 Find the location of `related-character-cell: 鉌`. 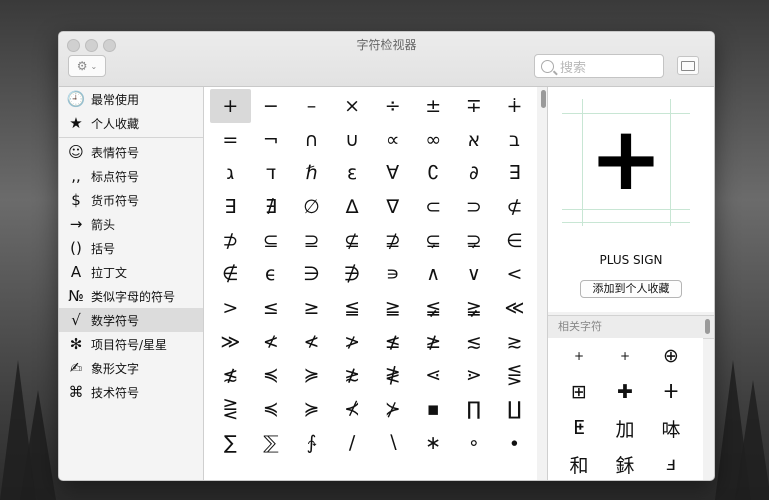

related-character-cell: 鉌 is located at coordinates (625, 463).